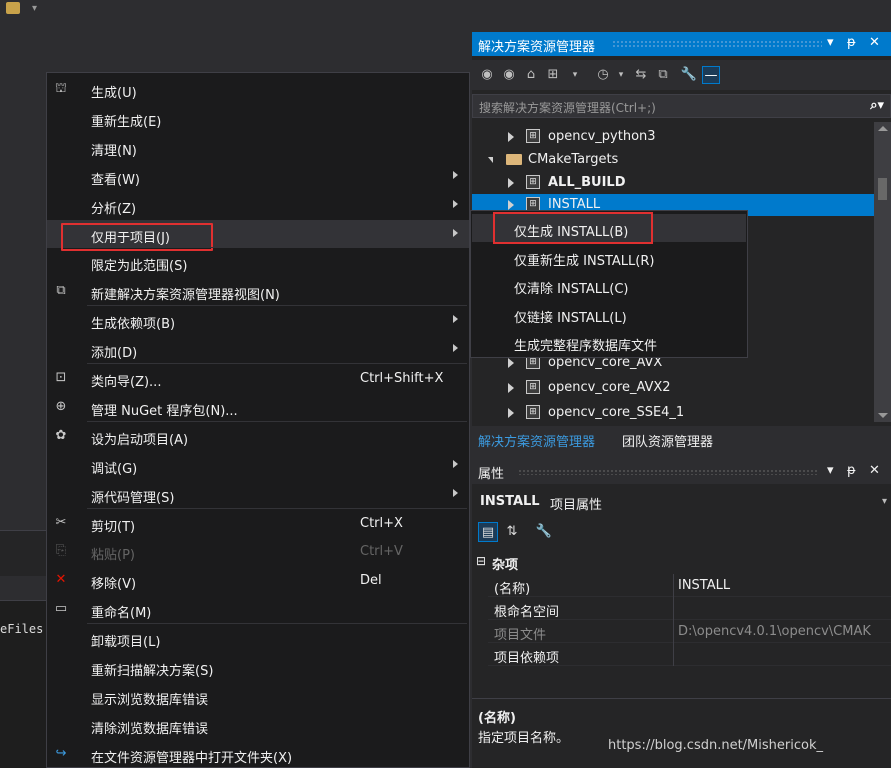  What do you see at coordinates (150, 729) in the screenshot?
I see `menu-item-label: 清除浏览数据库错误` at bounding box center [150, 729].